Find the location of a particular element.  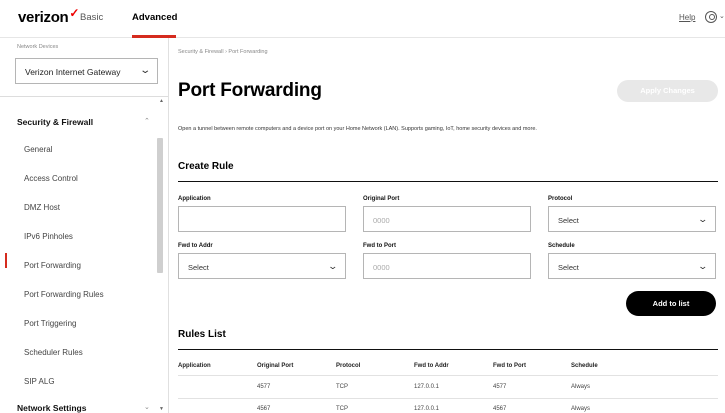

original-port-label: Original Port is located at coordinates (381, 199).